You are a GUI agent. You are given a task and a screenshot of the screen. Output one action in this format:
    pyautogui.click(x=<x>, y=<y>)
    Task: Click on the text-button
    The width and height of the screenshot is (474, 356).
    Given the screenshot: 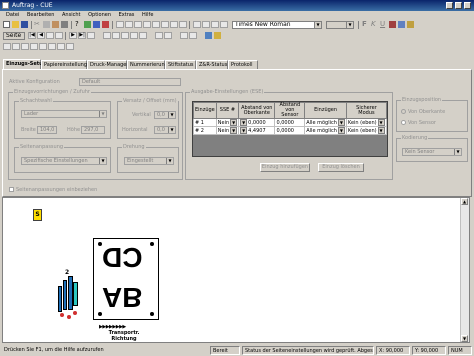 What is the action you would take?
    pyautogui.click(x=197, y=24)
    